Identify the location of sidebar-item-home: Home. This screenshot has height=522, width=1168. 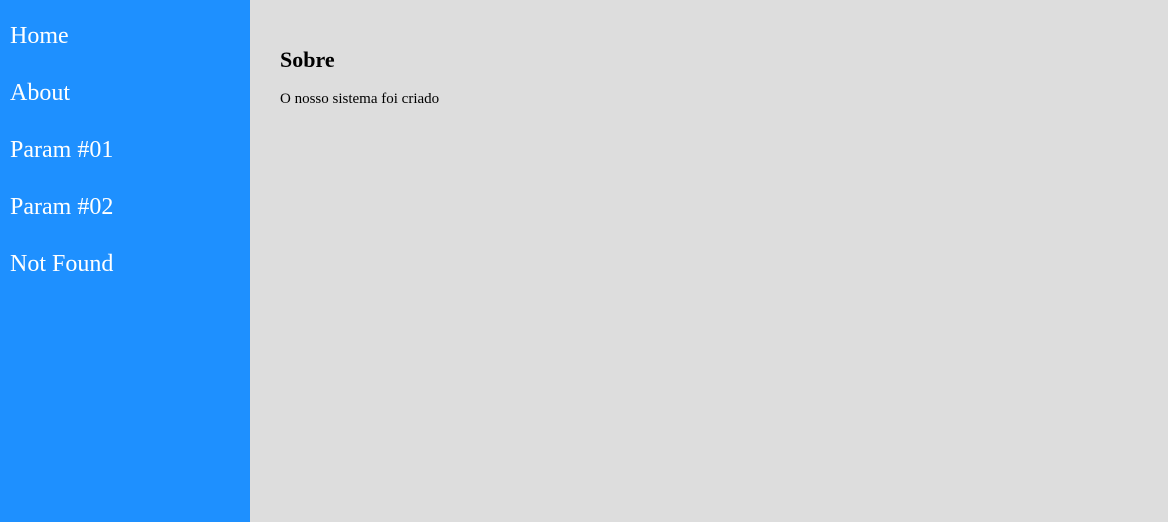
(125, 36).